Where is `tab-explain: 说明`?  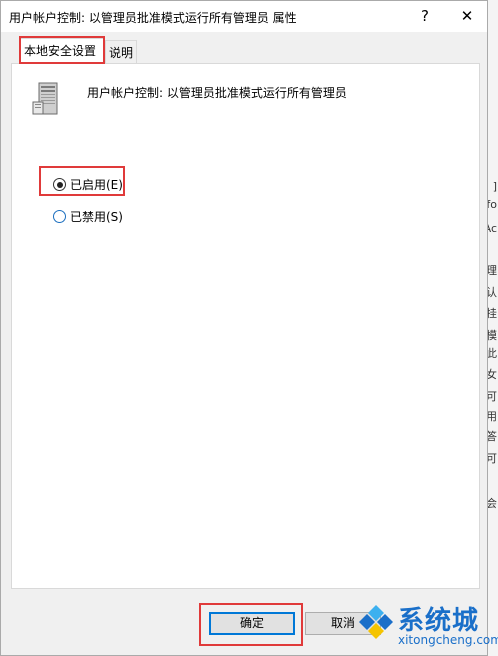 tab-explain: 说明 is located at coordinates (121, 52).